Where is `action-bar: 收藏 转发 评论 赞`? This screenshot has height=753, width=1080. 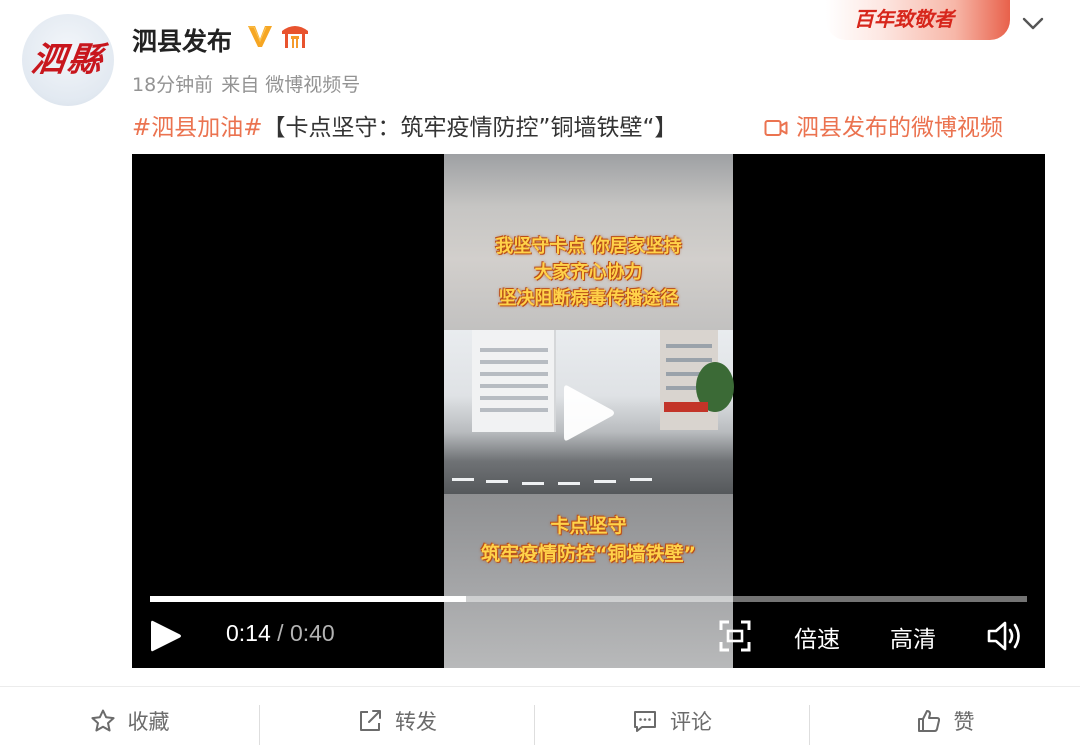
action-bar: 收藏 转发 评论 赞 is located at coordinates (540, 719).